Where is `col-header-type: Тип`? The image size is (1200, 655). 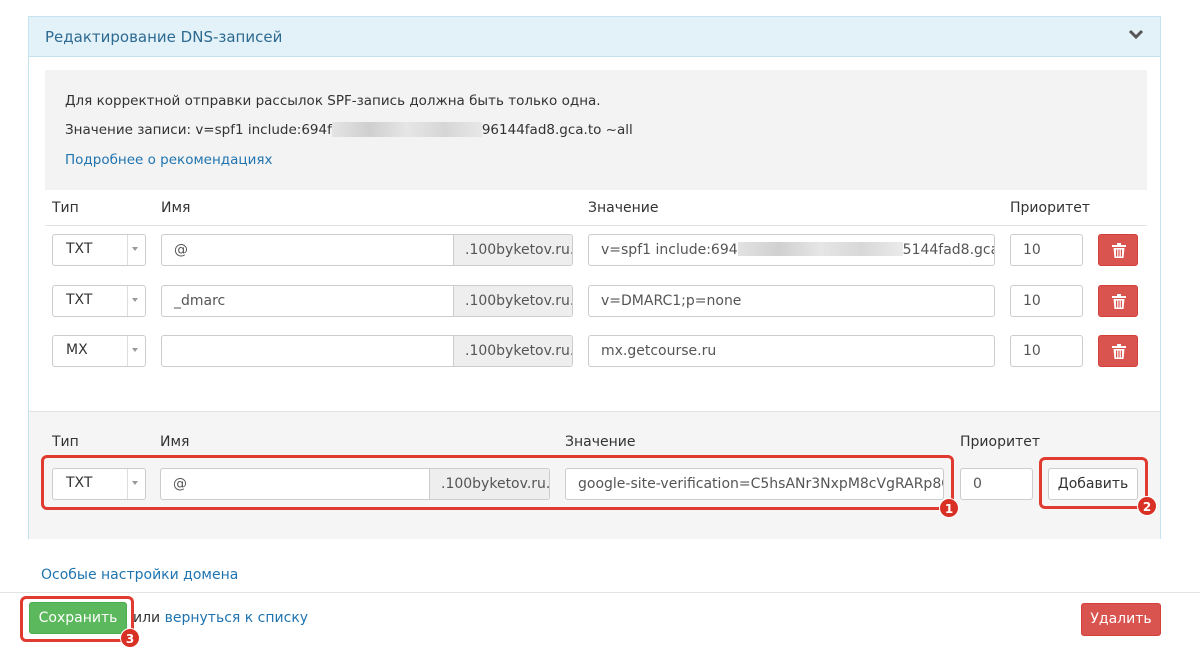
col-header-type: Тип is located at coordinates (65, 208).